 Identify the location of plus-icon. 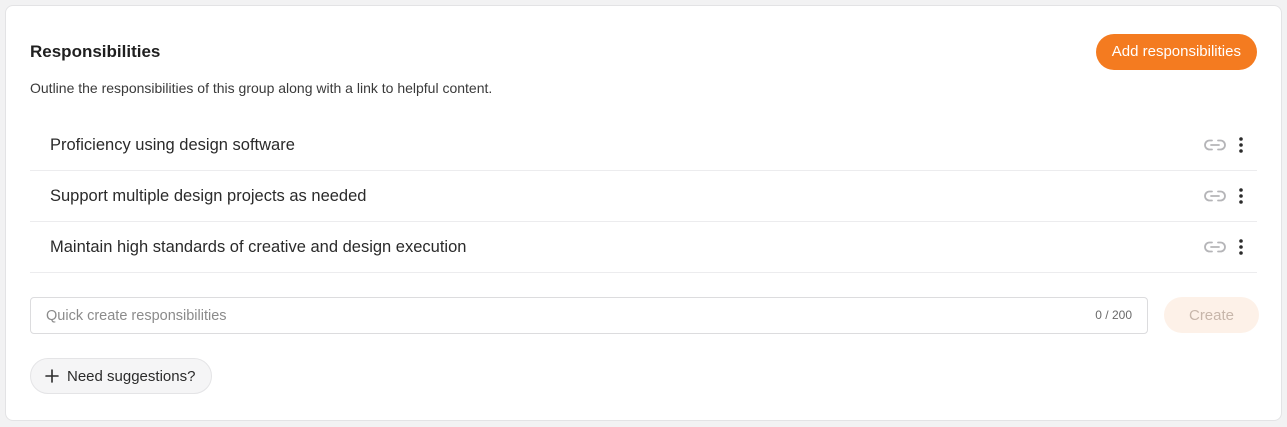
(52, 376).